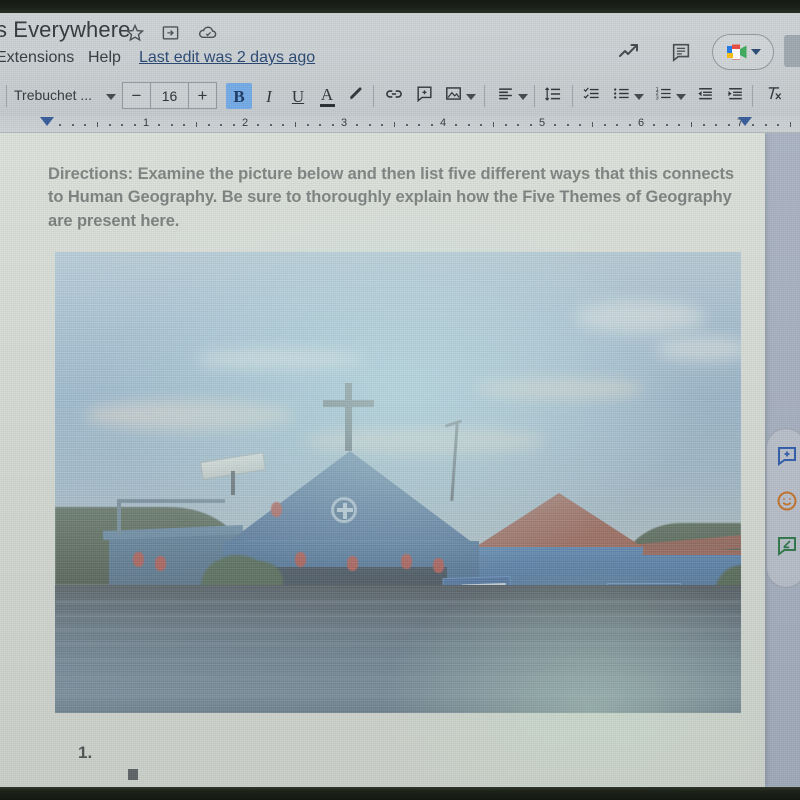 The height and width of the screenshot is (800, 800). Describe the element at coordinates (629, 52) in the screenshot. I see `trending-up-icon` at that location.